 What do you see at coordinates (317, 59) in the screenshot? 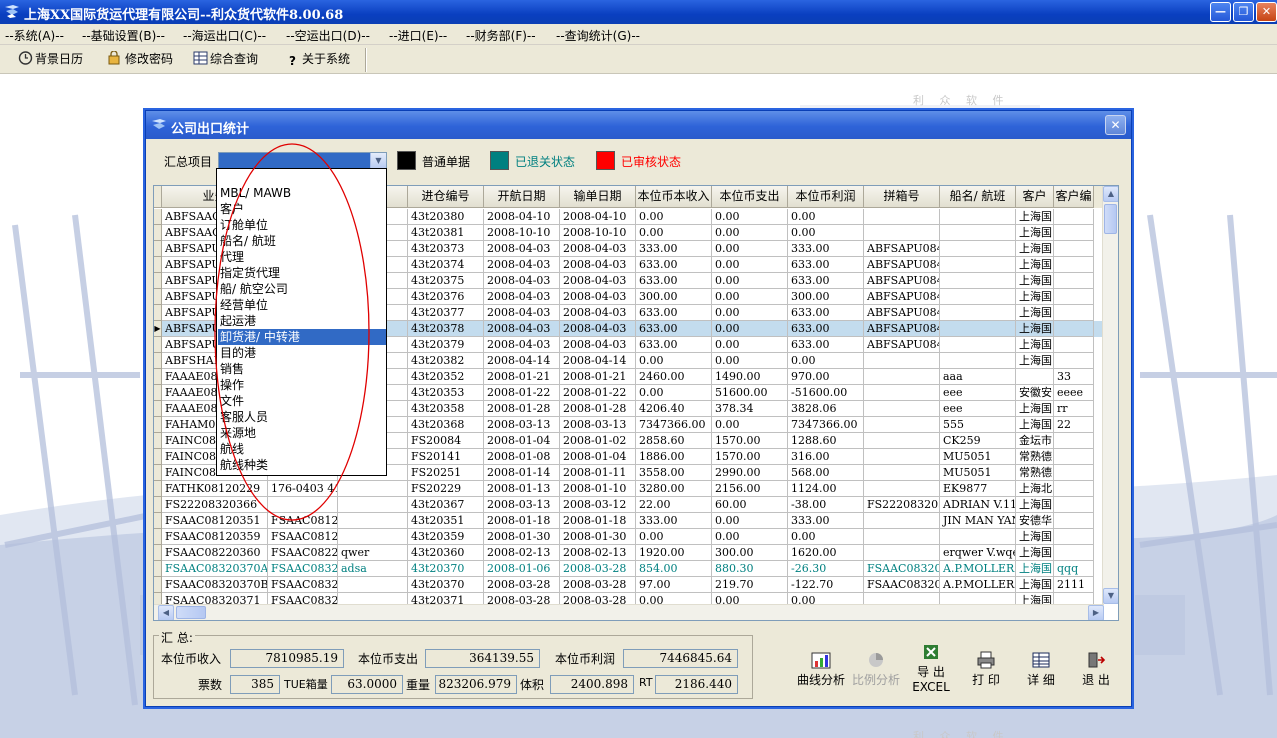
I see `about-button: ? 关于系统` at bounding box center [317, 59].